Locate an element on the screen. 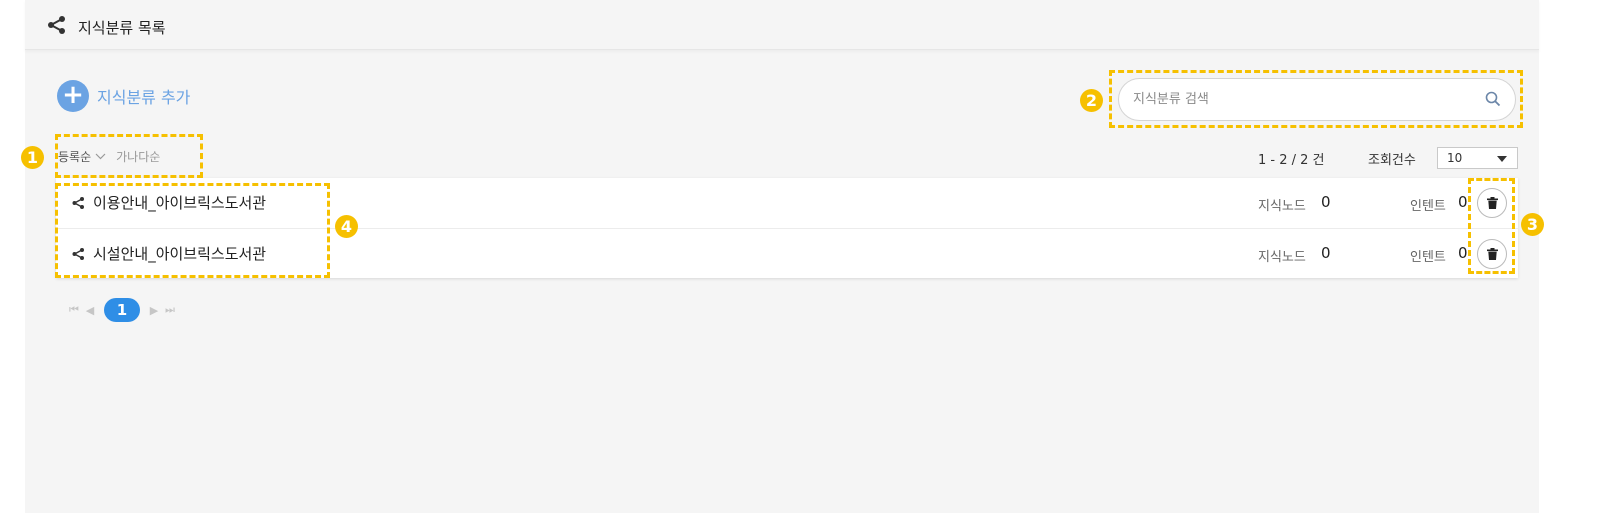 This screenshot has width=1608, height=513. result-count: 1 - 2 / 2 건 is located at coordinates (1291, 160).